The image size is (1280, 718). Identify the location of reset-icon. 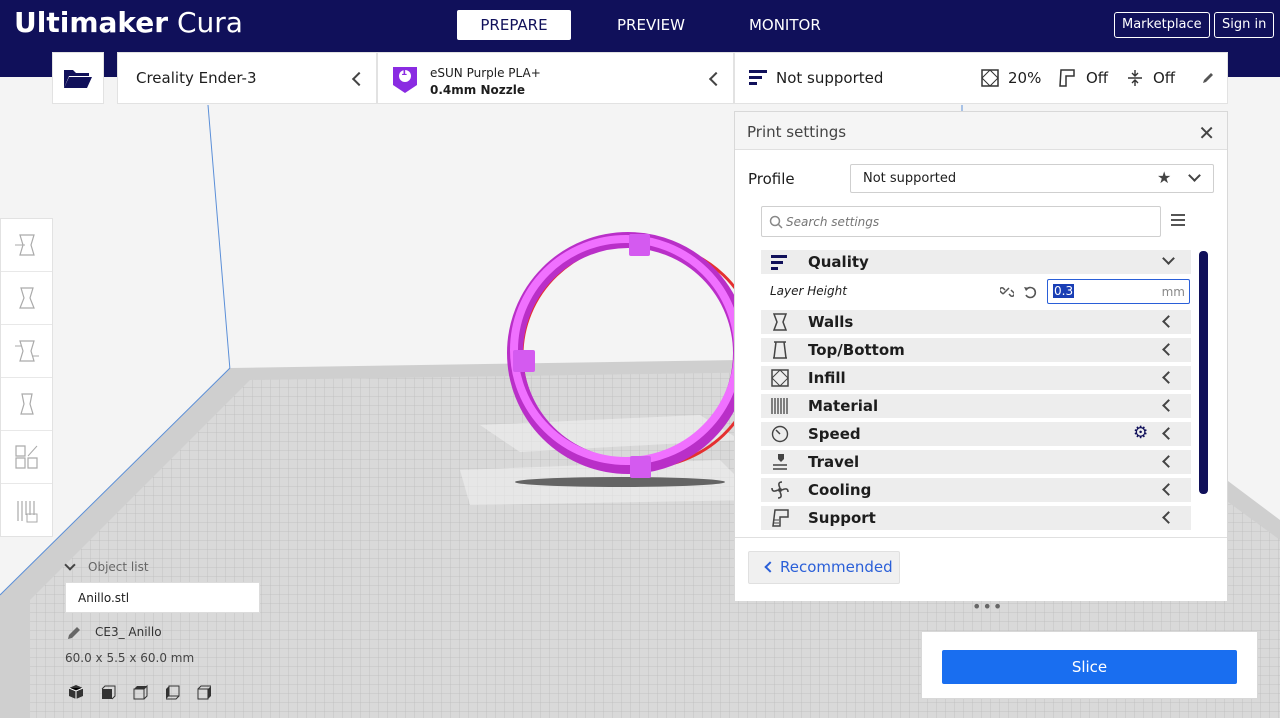
(1030, 292).